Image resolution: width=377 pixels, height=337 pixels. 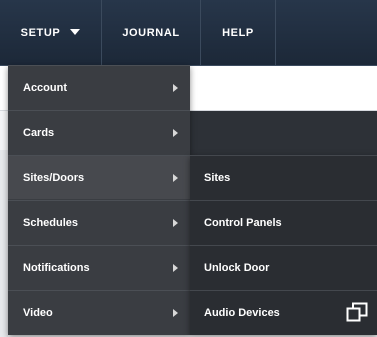 I want to click on popout-window-icon, so click(x=357, y=312).